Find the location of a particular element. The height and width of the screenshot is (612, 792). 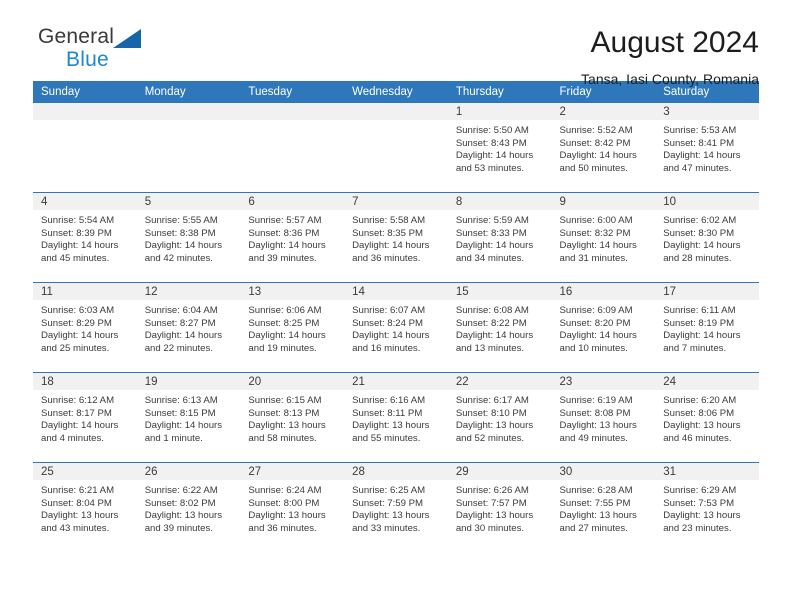

sunrise-text: Sunrise: 6:12 AM is located at coordinates (78, 400).